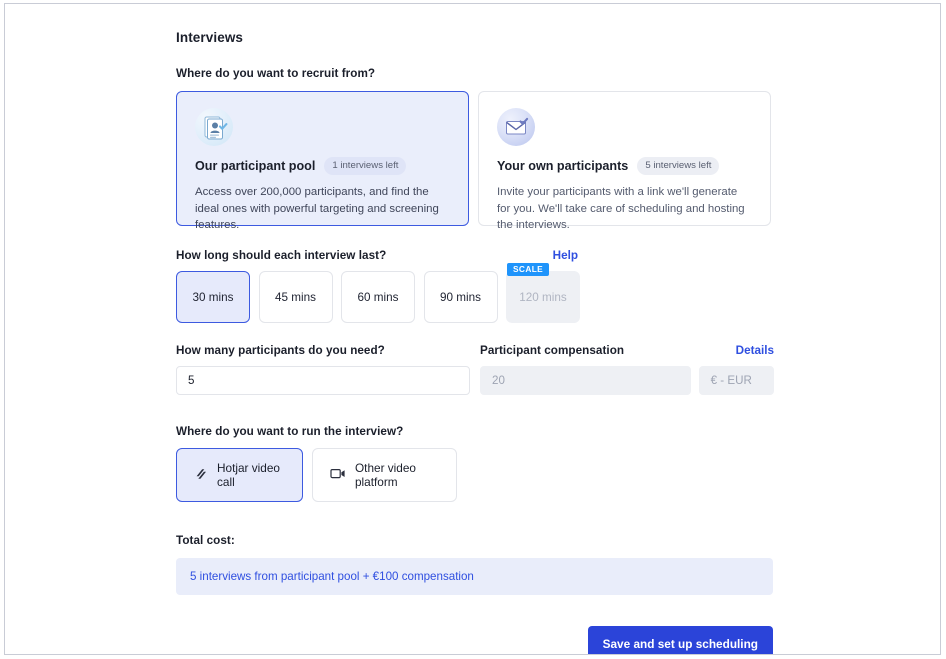  I want to click on compensation-label: Participant compensation, so click(552, 350).